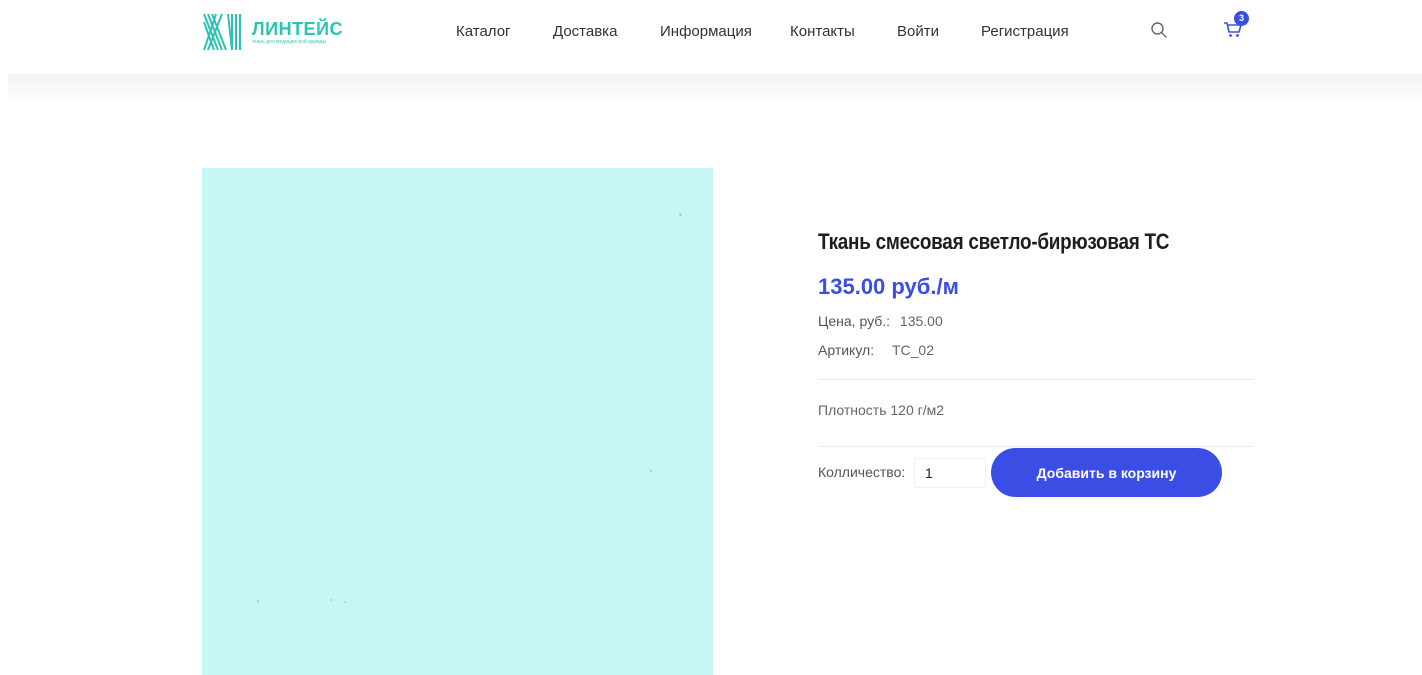 This screenshot has height=675, width=1422. Describe the element at coordinates (585, 32) in the screenshot. I see `nav-item-delivery: Доставка` at that location.